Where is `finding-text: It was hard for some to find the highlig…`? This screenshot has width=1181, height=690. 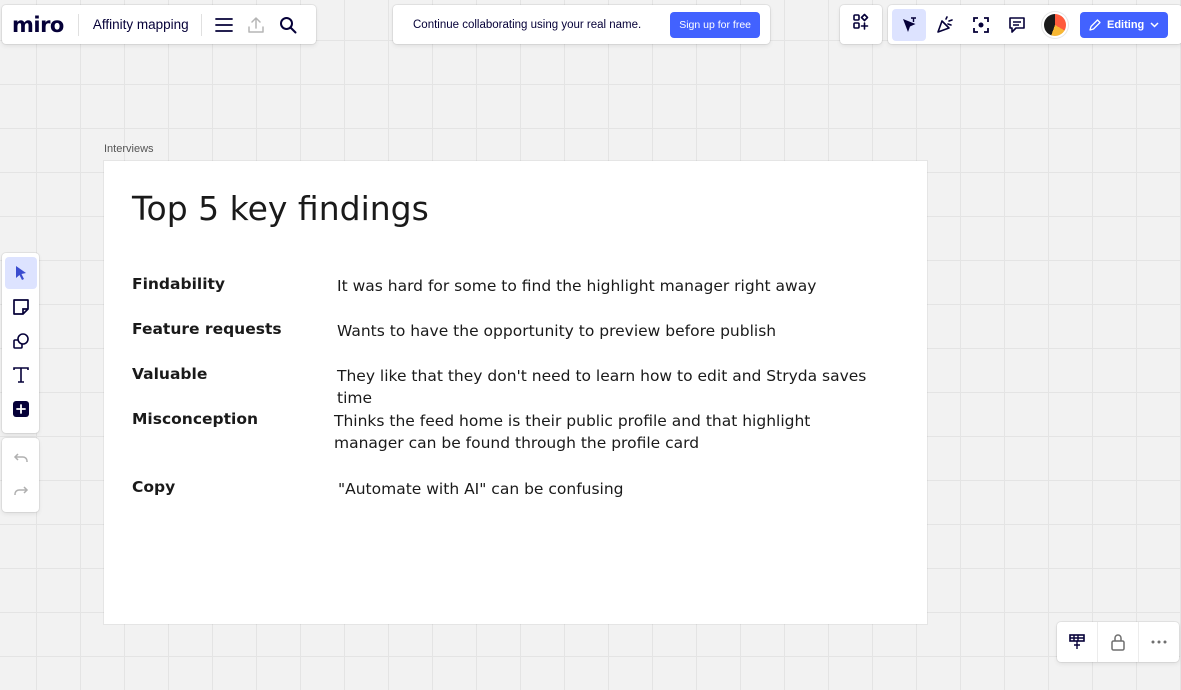
finding-text: It was hard for some to find the highlig… is located at coordinates (577, 286).